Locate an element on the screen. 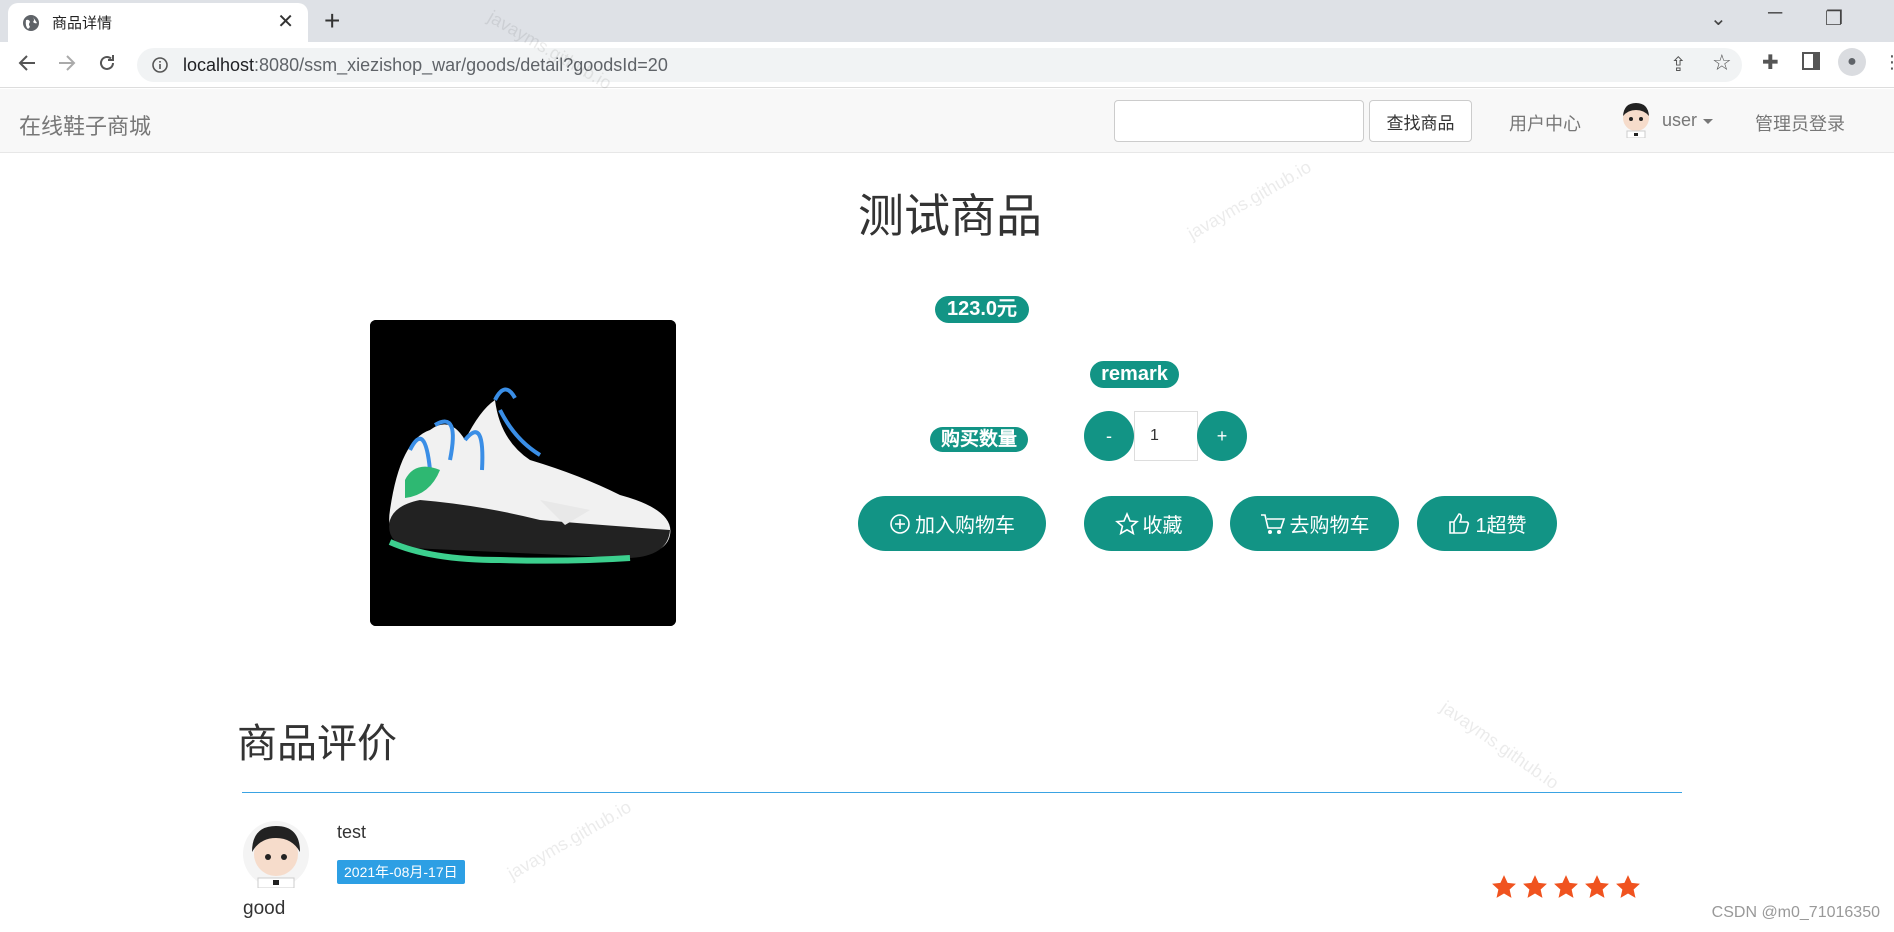 The image size is (1894, 932). forward-icon is located at coordinates (67, 63).